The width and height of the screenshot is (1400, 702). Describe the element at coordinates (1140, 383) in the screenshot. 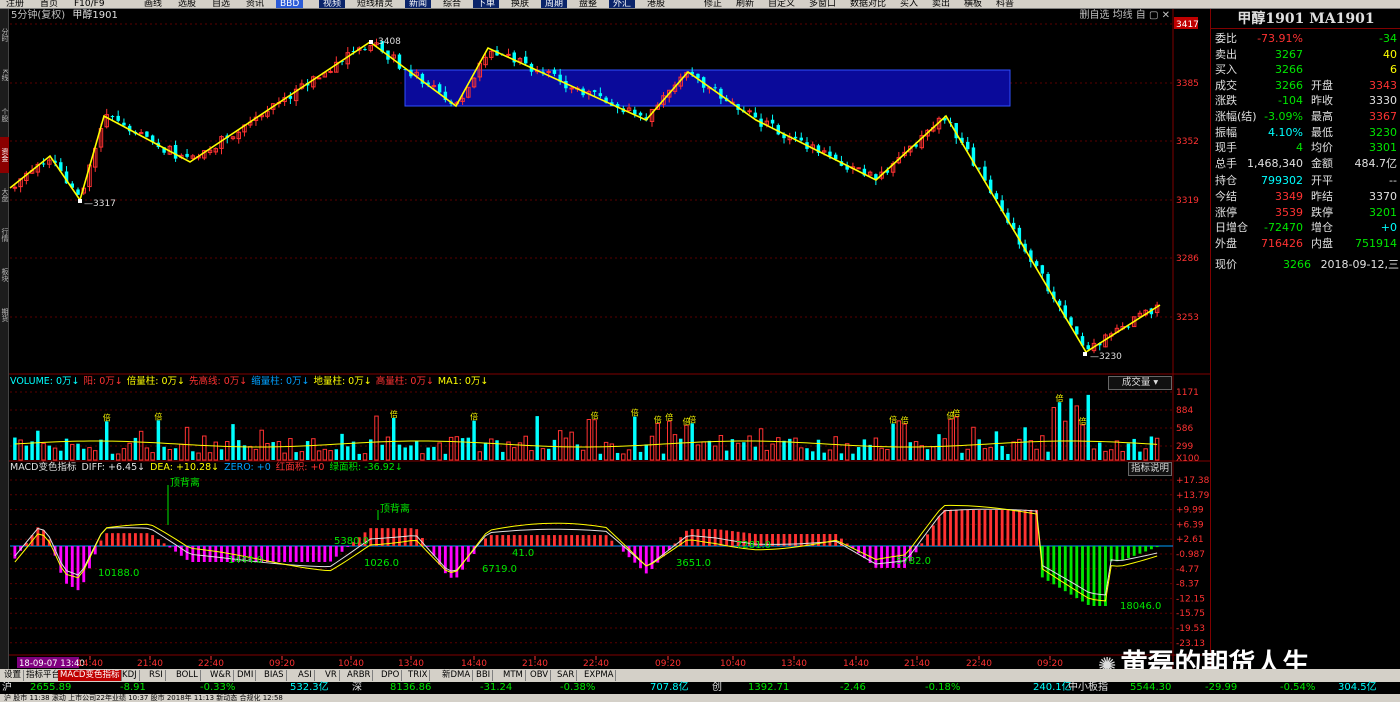

I see `volume-dropdown: 成交量 ▾` at that location.